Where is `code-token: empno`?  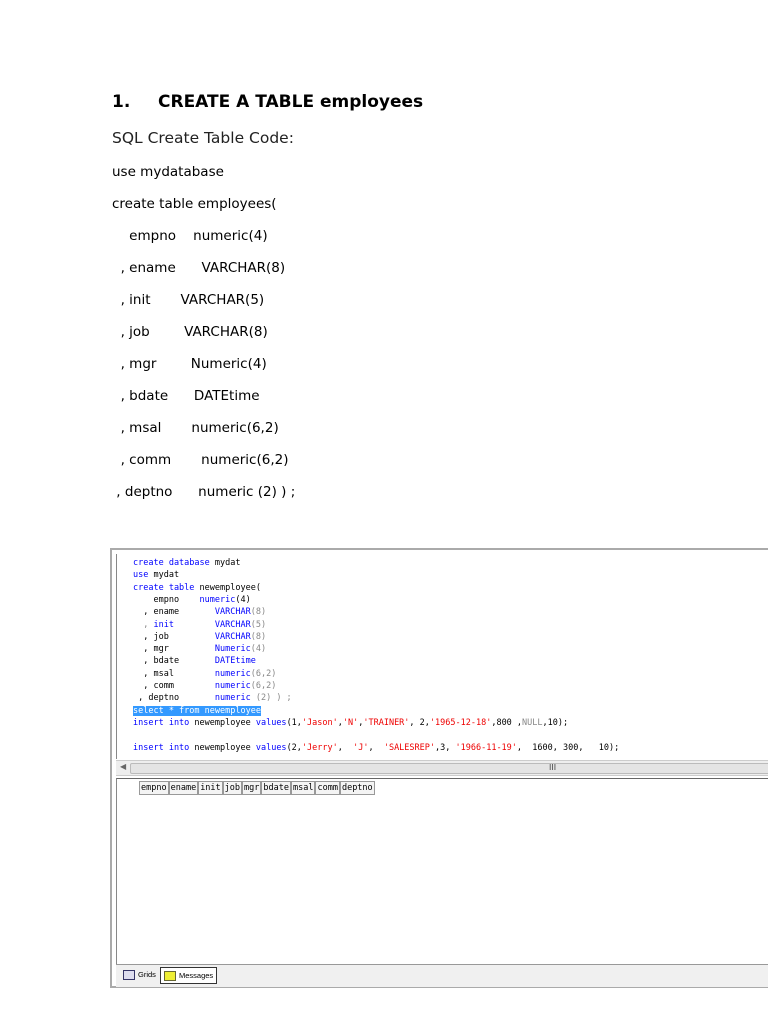
code-token: empno is located at coordinates (166, 599).